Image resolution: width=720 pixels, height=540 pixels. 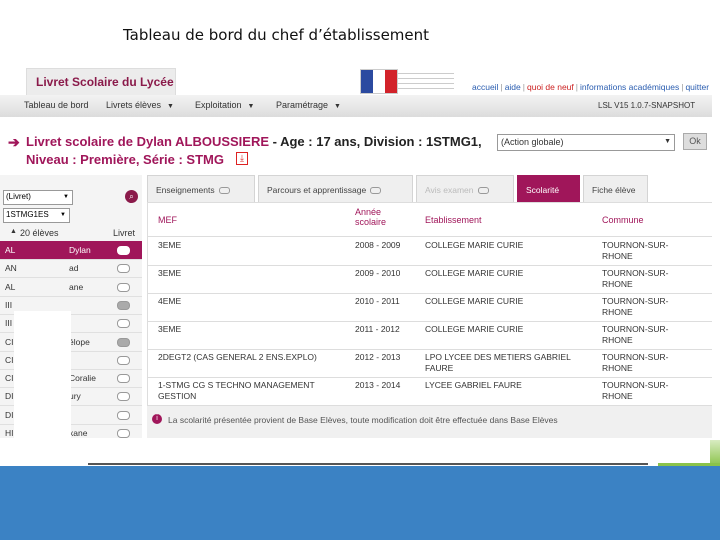 What do you see at coordinates (242, 158) in the screenshot?
I see `pdf-icon: ⤓` at bounding box center [242, 158].